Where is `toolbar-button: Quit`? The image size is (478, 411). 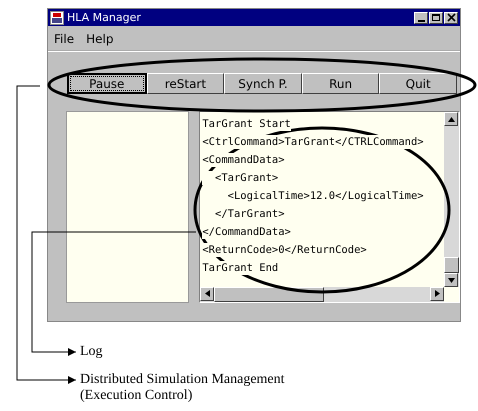 toolbar-button: Quit is located at coordinates (418, 83).